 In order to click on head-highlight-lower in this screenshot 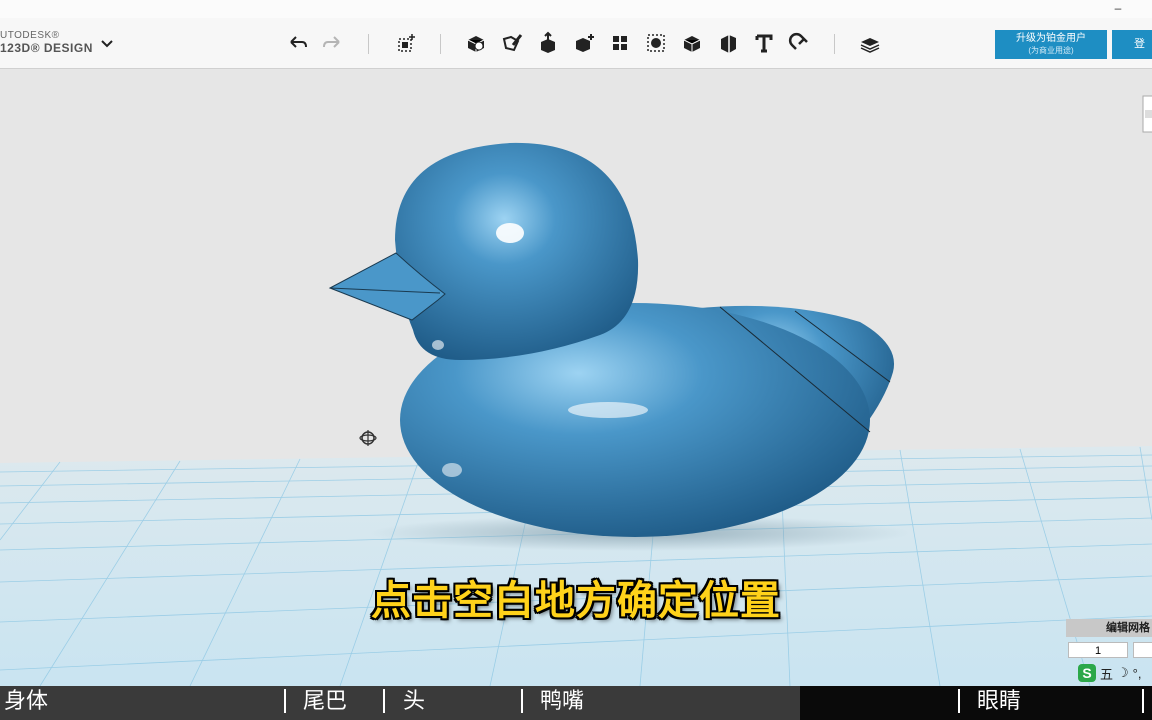, I will do `click(438, 345)`.